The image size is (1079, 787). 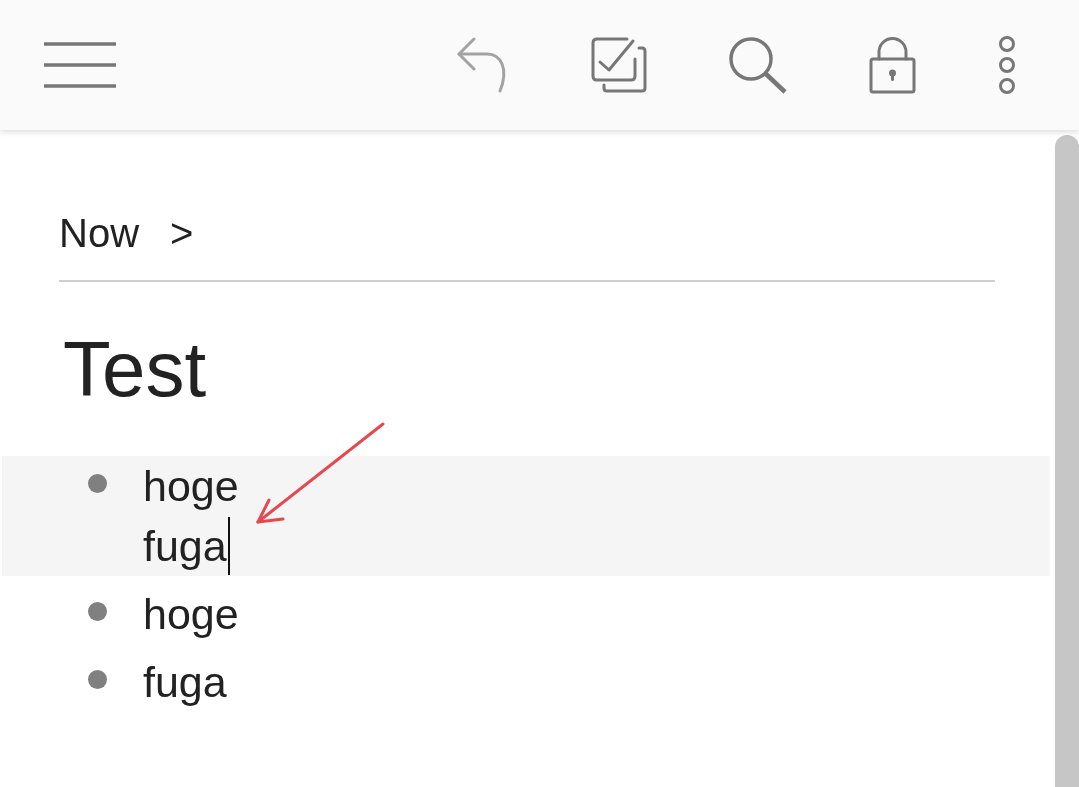 I want to click on search-button, so click(x=758, y=65).